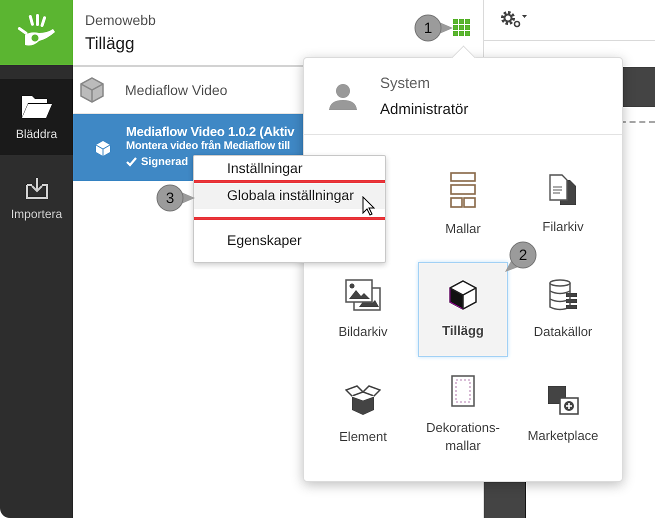 This screenshot has width=655, height=518. Describe the element at coordinates (164, 162) in the screenshot. I see `signed-status: Signerad` at that location.